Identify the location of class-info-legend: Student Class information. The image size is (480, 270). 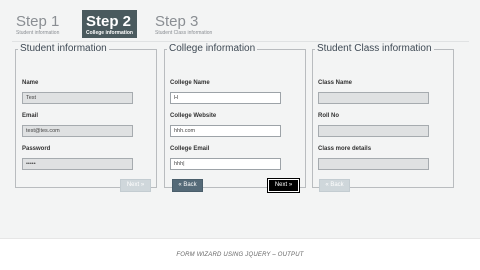
(374, 48).